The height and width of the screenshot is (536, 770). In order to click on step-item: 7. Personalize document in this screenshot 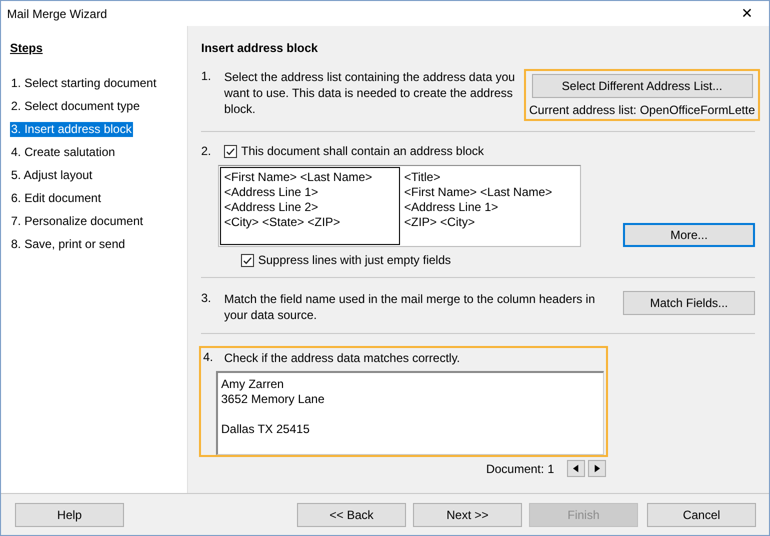, I will do `click(77, 221)`.